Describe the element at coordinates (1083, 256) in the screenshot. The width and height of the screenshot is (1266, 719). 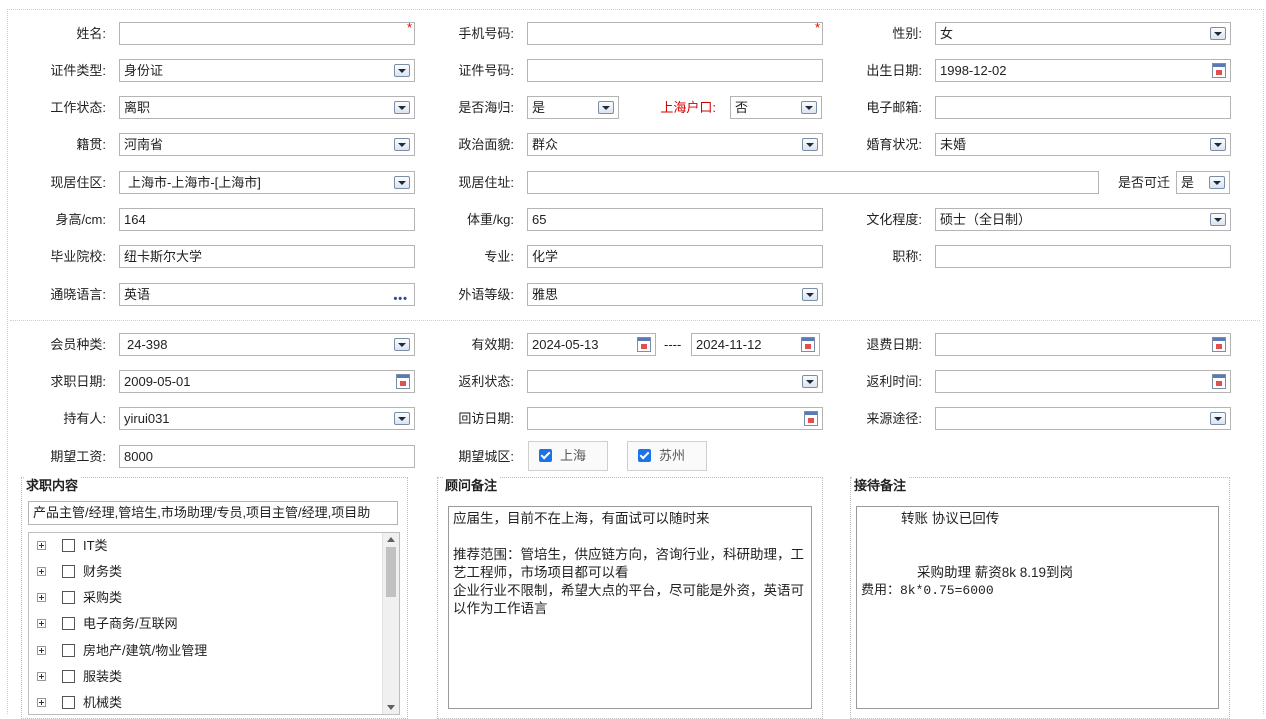
I see `title-field` at that location.